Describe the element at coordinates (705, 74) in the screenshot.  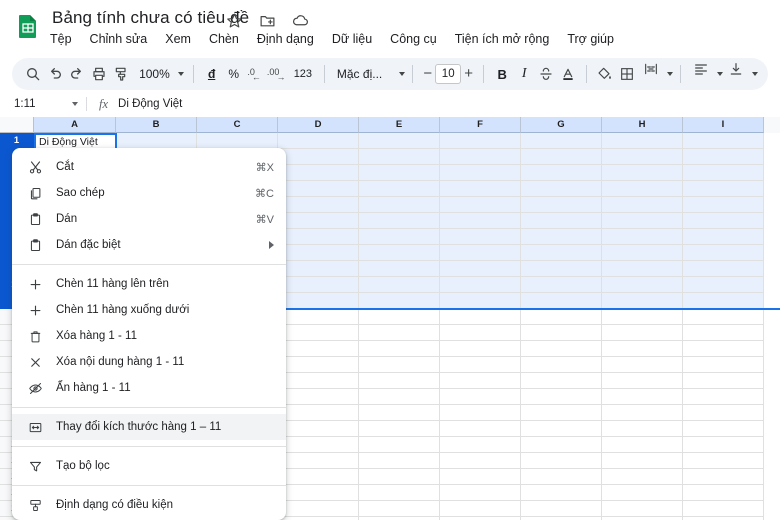
I see `horizontal-align-button` at that location.